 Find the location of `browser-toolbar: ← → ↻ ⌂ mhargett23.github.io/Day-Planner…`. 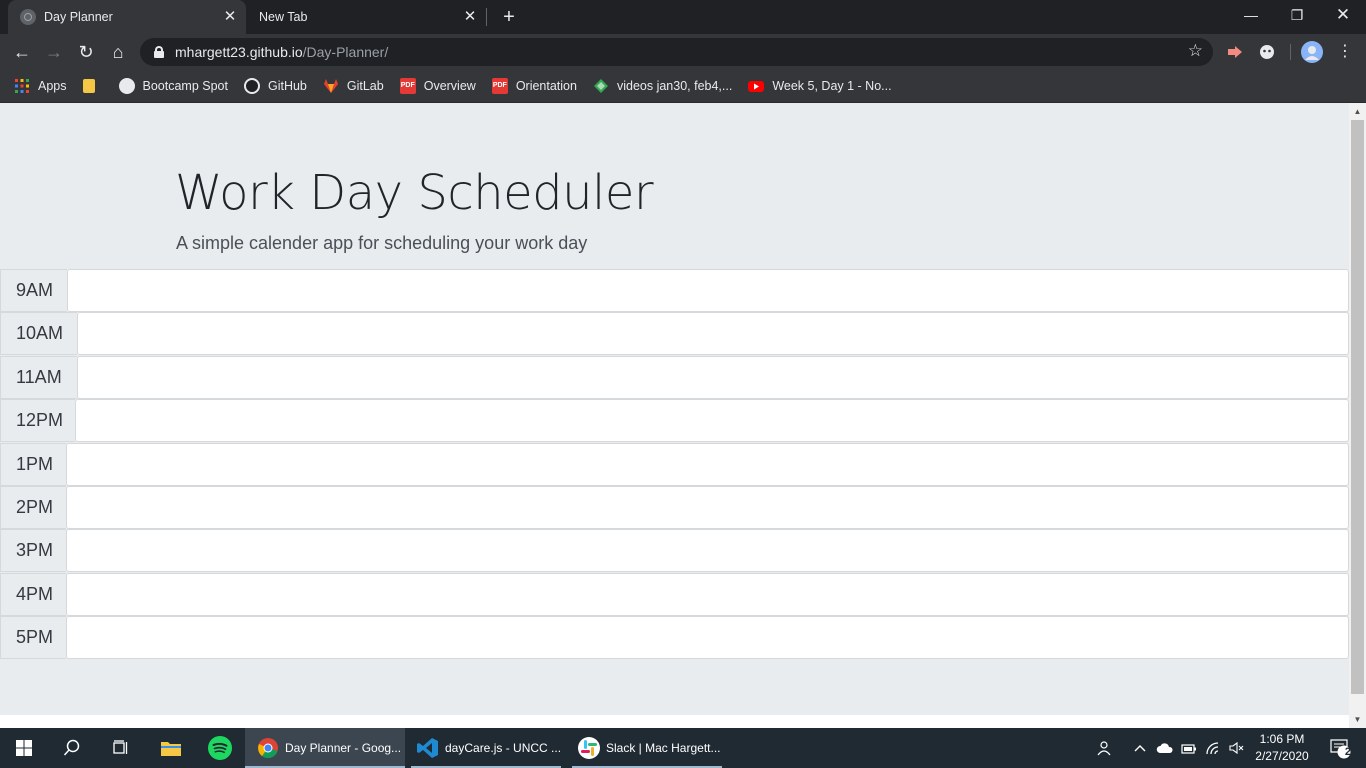

browser-toolbar: ← → ↻ ⌂ mhargett23.github.io/Day-Planner… is located at coordinates (683, 52).